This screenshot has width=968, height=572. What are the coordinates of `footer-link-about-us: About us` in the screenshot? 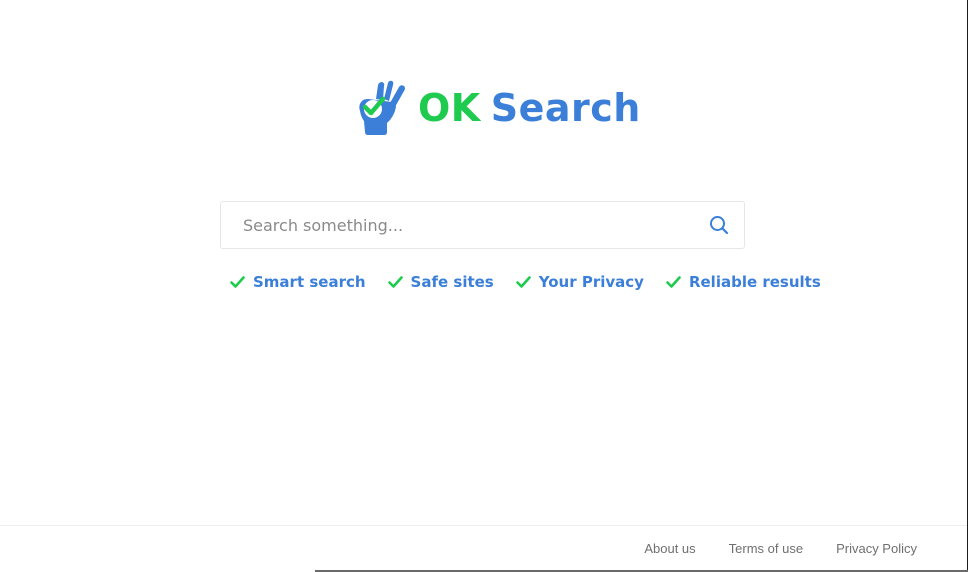 It's located at (669, 548).